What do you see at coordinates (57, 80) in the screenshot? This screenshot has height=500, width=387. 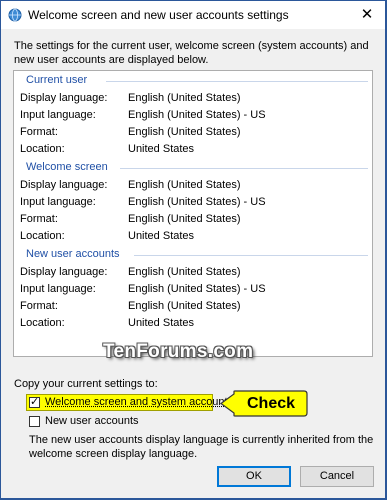 I see `group-heading-current-user: Current user` at bounding box center [57, 80].